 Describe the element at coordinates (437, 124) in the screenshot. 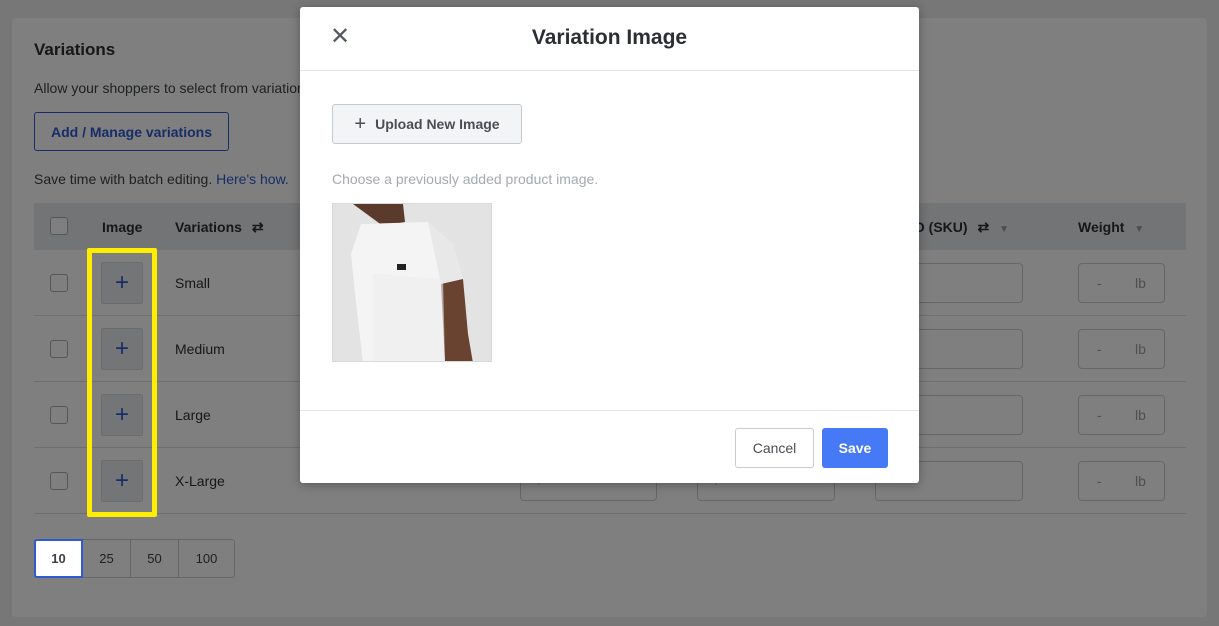

I see `upload-label: Upload New Image` at that location.